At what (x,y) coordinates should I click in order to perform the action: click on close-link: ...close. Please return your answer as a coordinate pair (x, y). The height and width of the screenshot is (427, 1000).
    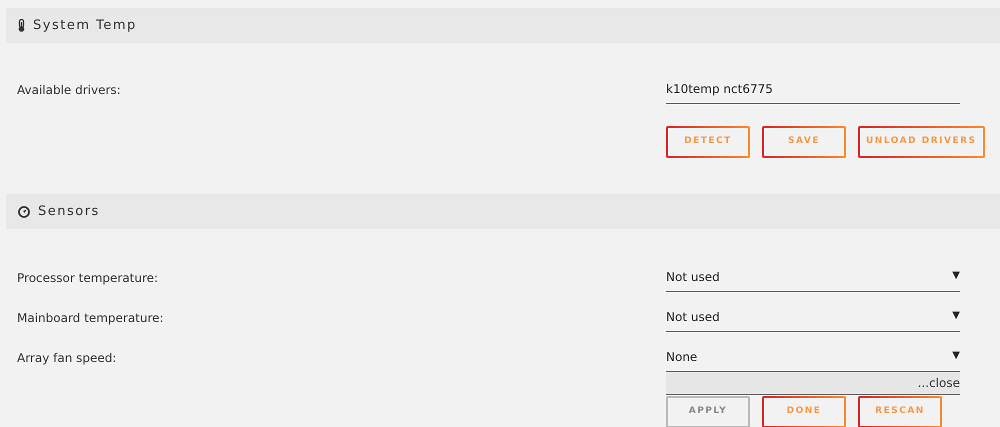
    Looking at the image, I should click on (813, 383).